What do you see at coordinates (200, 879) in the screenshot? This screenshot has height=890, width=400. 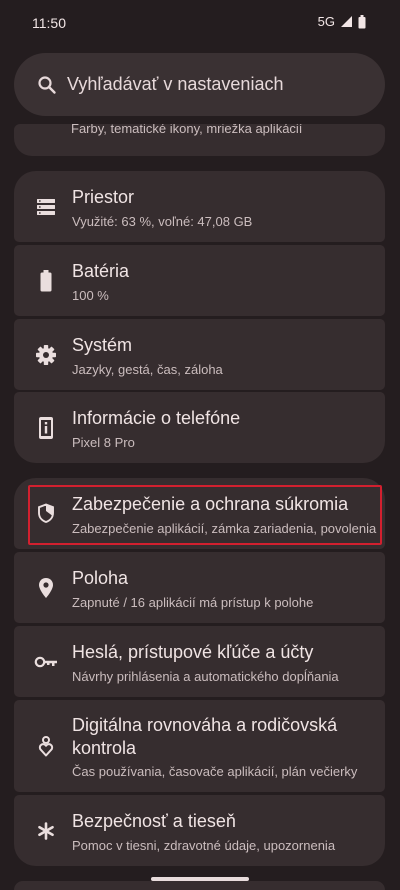 I see `home-indicator` at bounding box center [200, 879].